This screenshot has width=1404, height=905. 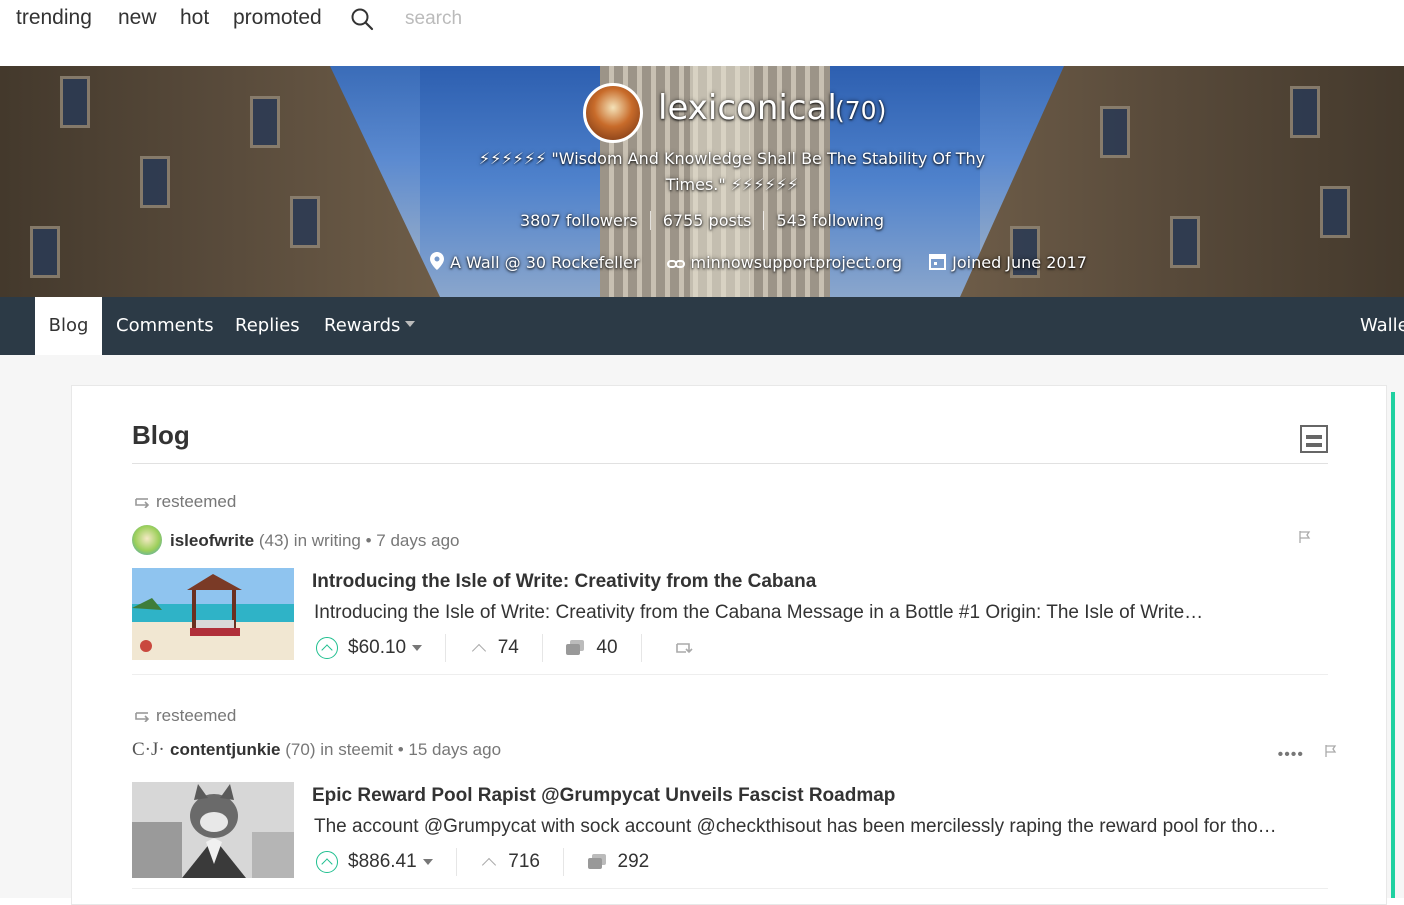 I want to click on link-icon, so click(x=675, y=264).